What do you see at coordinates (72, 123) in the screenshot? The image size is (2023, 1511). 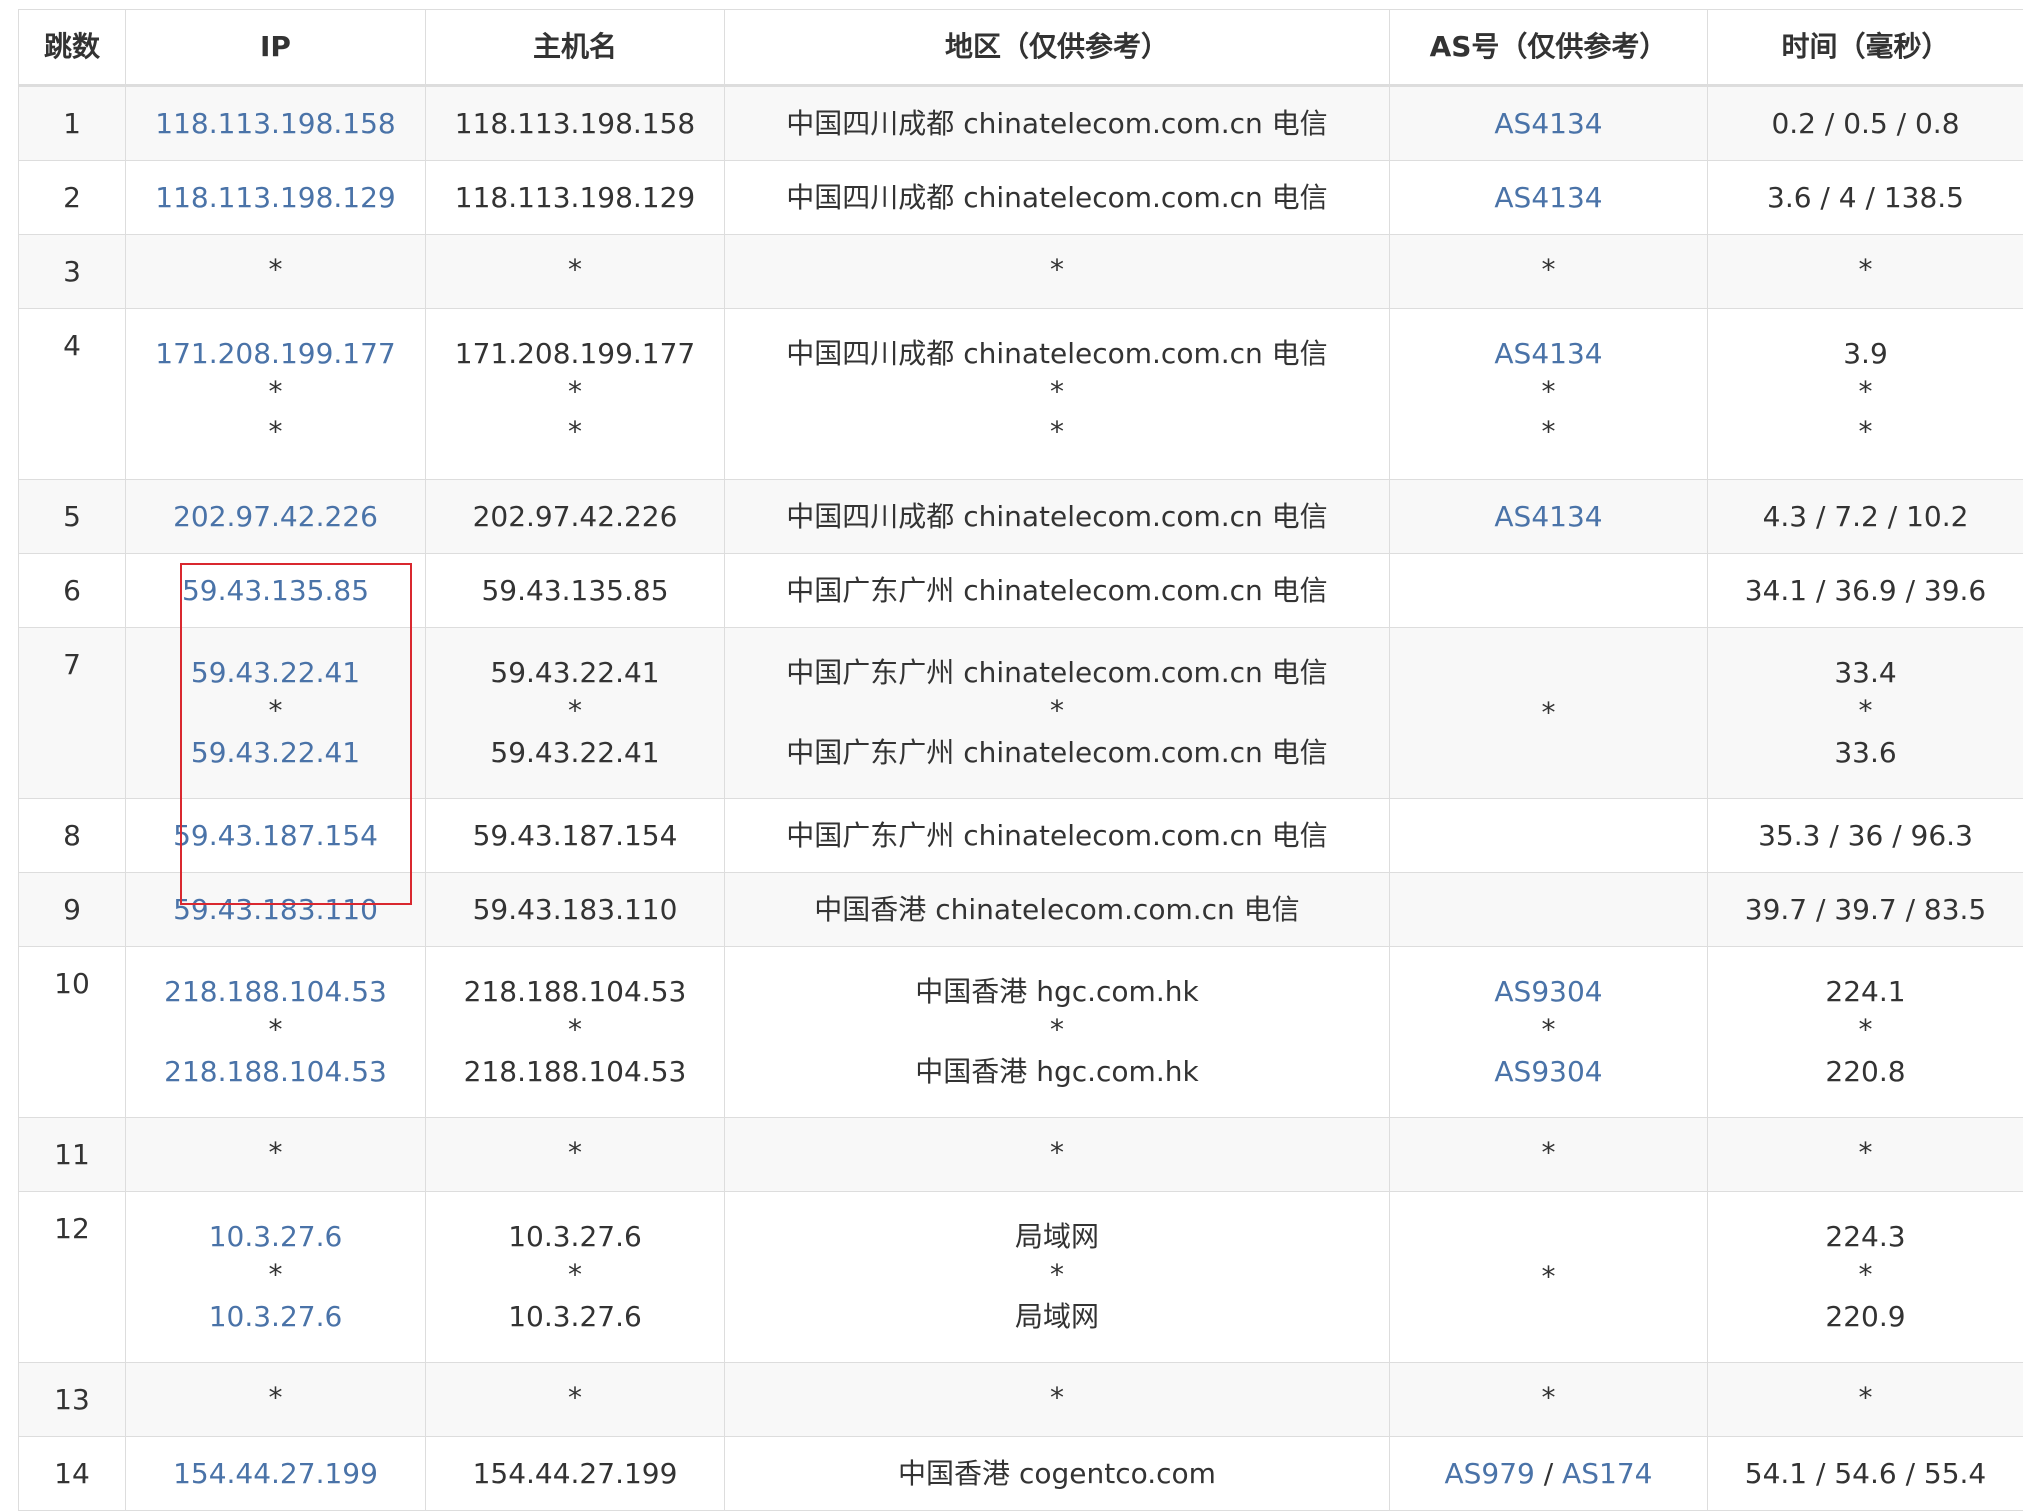 I see `hop-cell: 1` at bounding box center [72, 123].